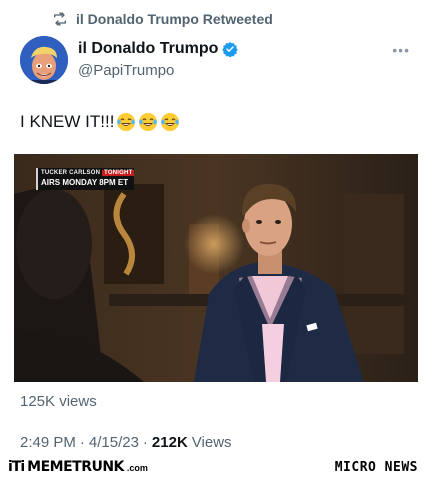 The height and width of the screenshot is (480, 432). What do you see at coordinates (118, 173) in the screenshot?
I see `chyron-tonight-tag: TONIGHT` at bounding box center [118, 173].